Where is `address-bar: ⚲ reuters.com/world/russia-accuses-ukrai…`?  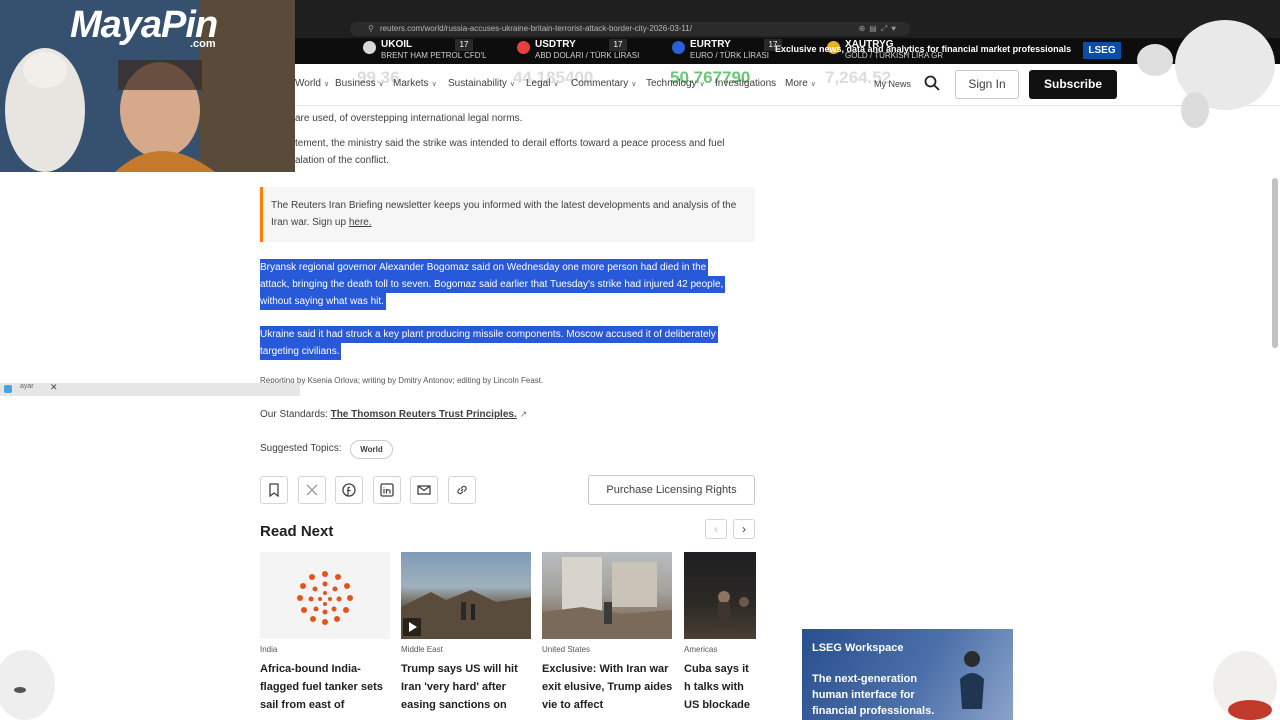
address-bar: ⚲ reuters.com/world/russia-accuses-ukrai… is located at coordinates (630, 29).